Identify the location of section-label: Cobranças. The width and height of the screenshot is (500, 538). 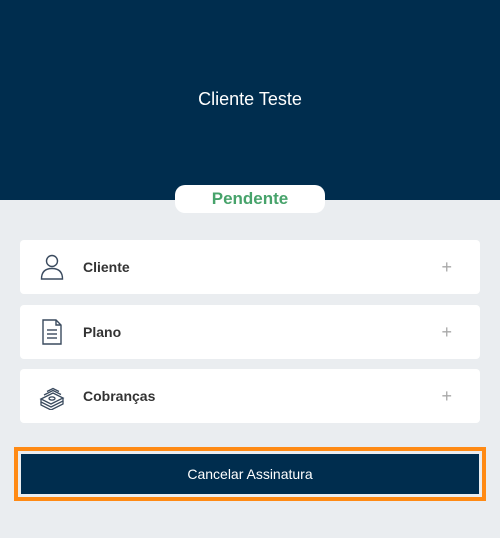
(119, 396).